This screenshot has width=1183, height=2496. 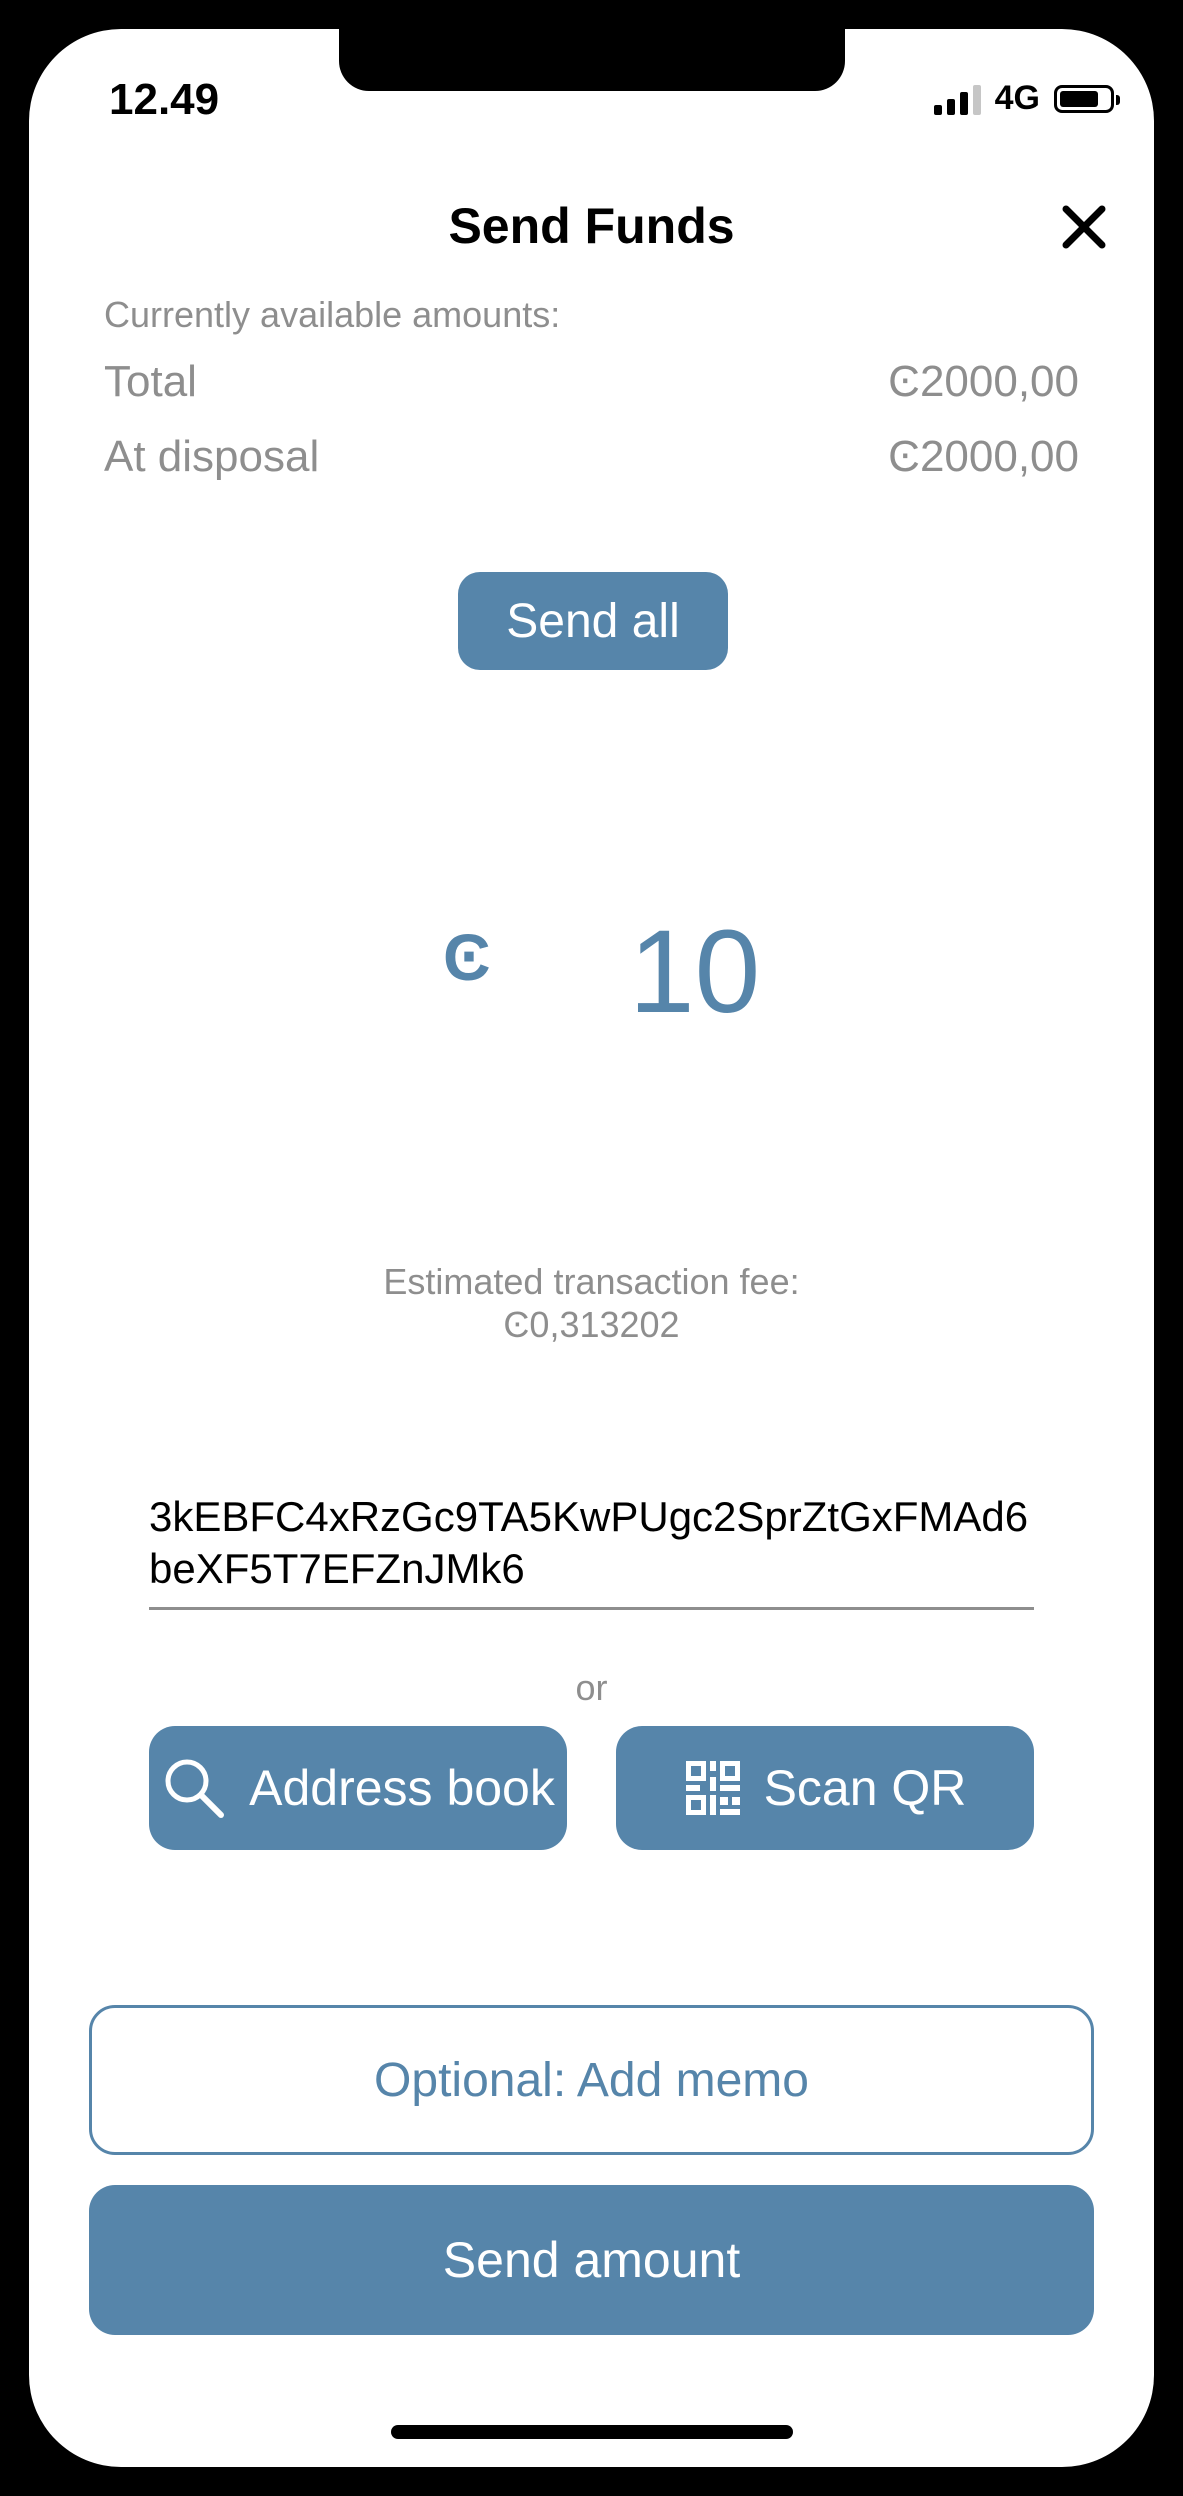 What do you see at coordinates (591, 1608) in the screenshot?
I see `address-underline` at bounding box center [591, 1608].